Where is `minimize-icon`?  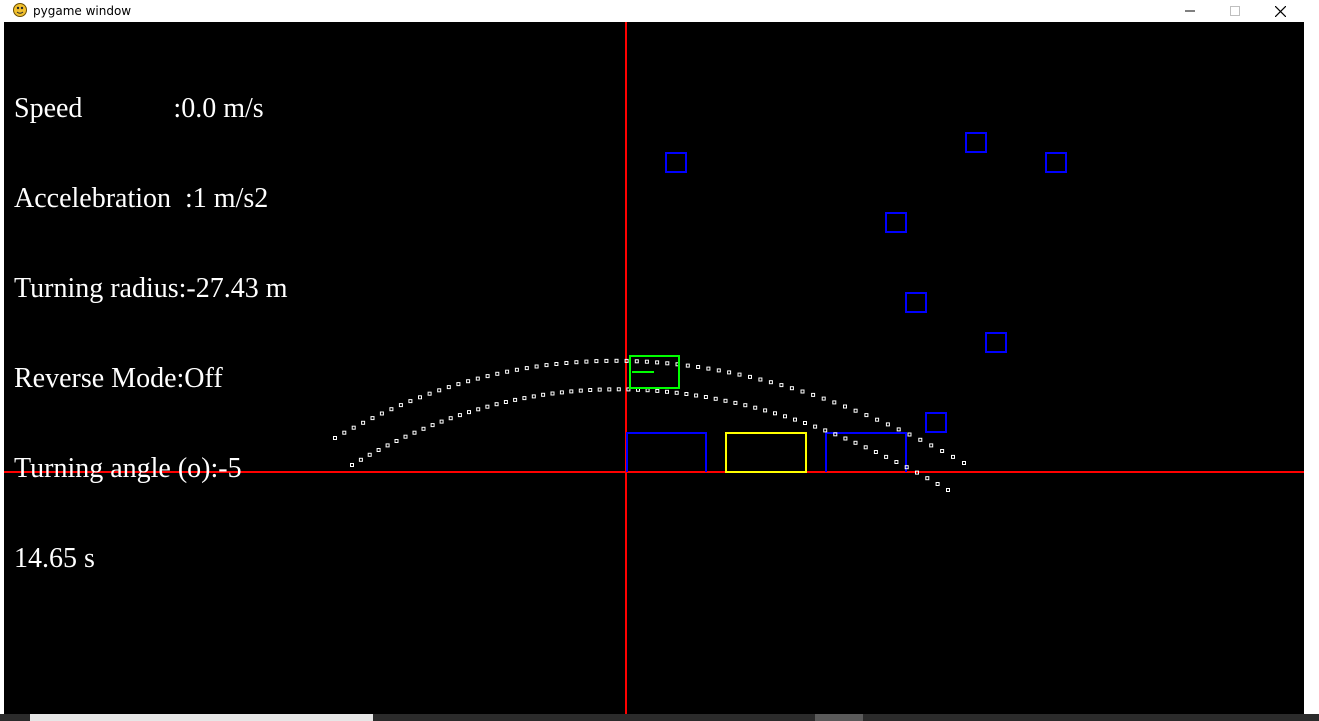 minimize-icon is located at coordinates (1190, 11).